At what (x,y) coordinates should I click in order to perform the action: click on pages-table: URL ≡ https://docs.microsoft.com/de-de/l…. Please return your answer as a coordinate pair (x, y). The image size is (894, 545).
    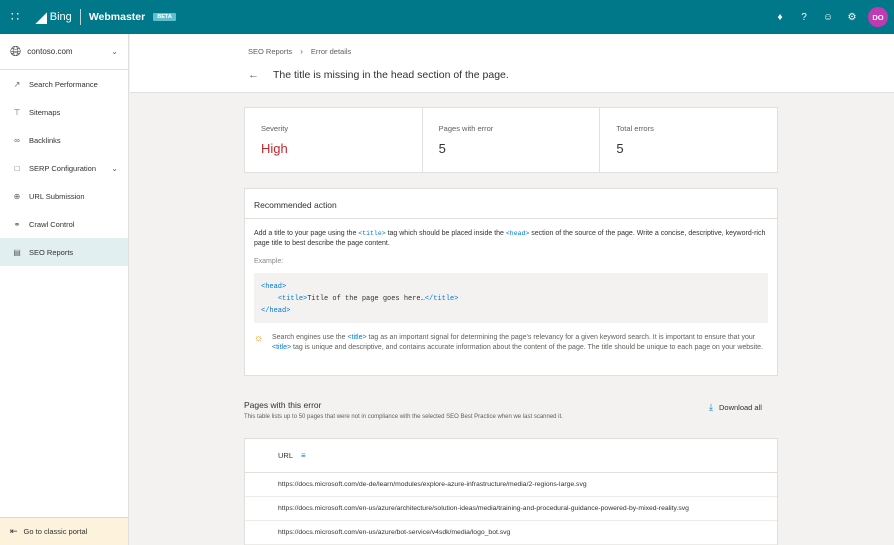
    Looking at the image, I should click on (511, 491).